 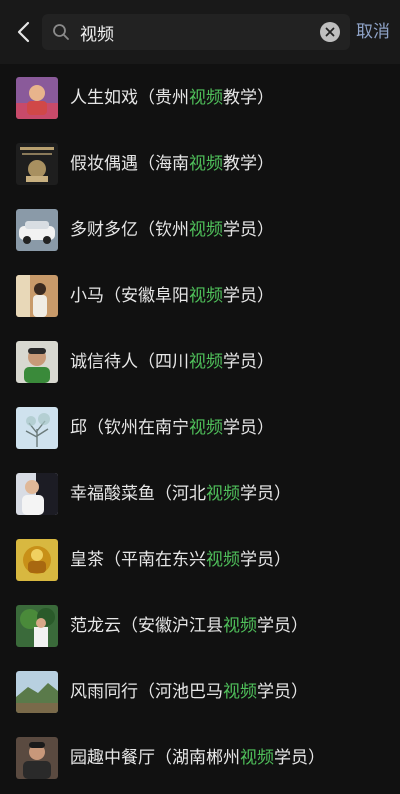 I want to click on back-button, so click(x=24, y=32).